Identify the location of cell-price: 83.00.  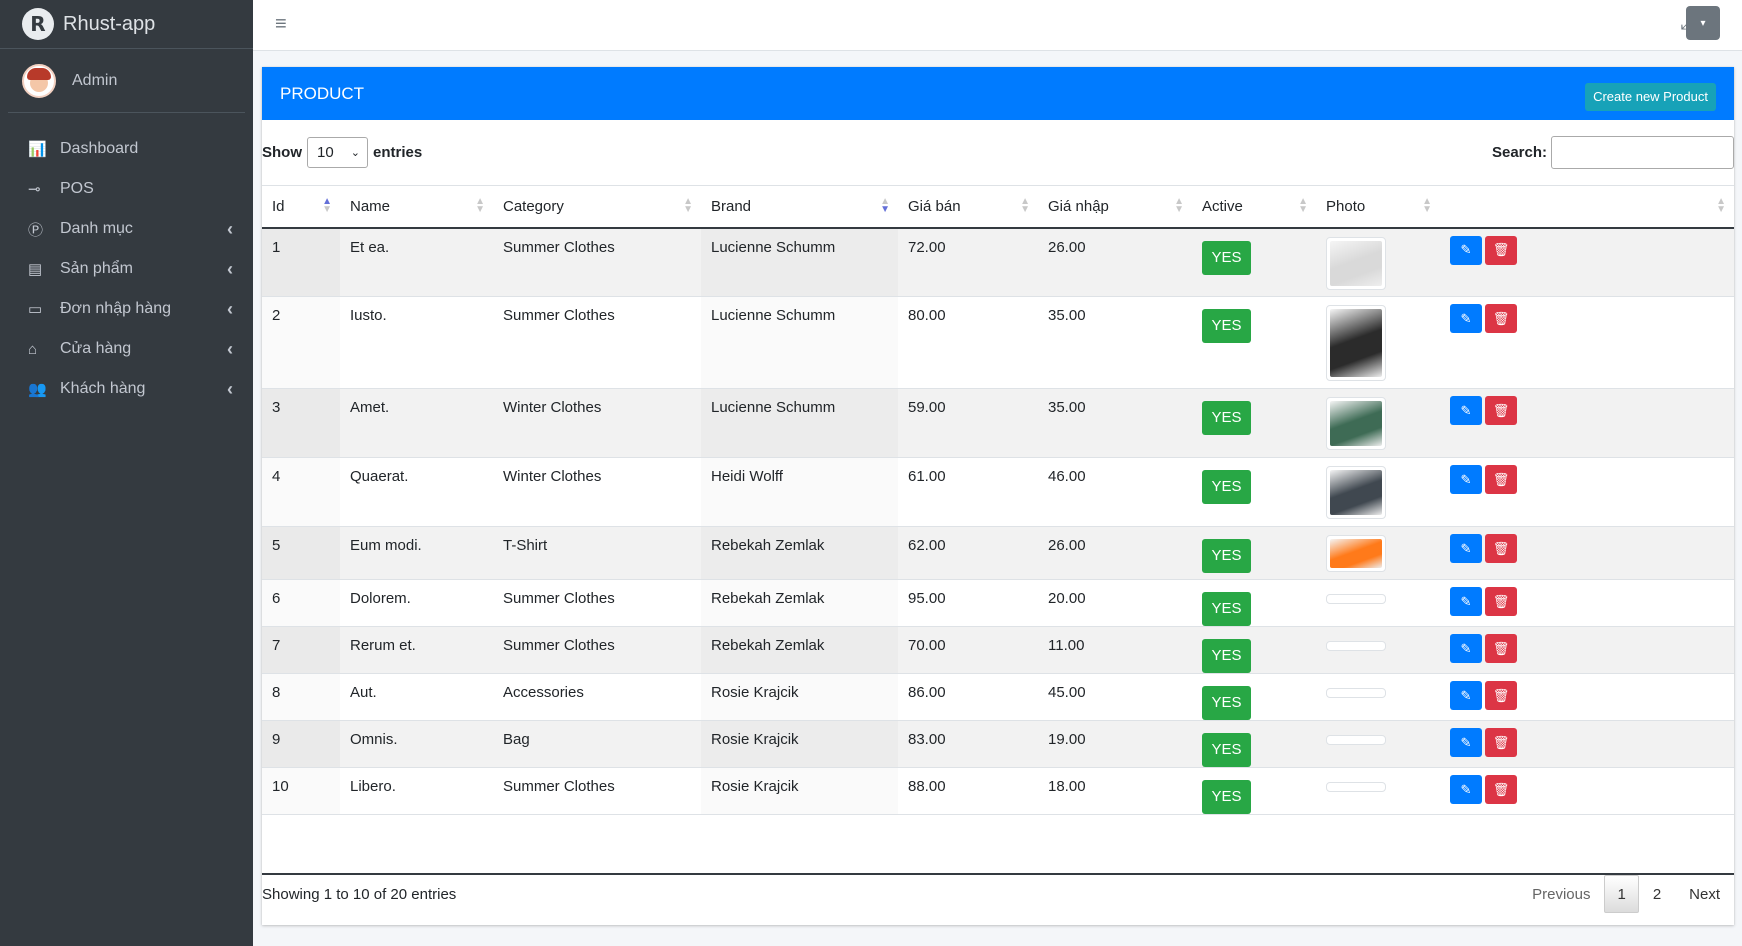
(968, 744).